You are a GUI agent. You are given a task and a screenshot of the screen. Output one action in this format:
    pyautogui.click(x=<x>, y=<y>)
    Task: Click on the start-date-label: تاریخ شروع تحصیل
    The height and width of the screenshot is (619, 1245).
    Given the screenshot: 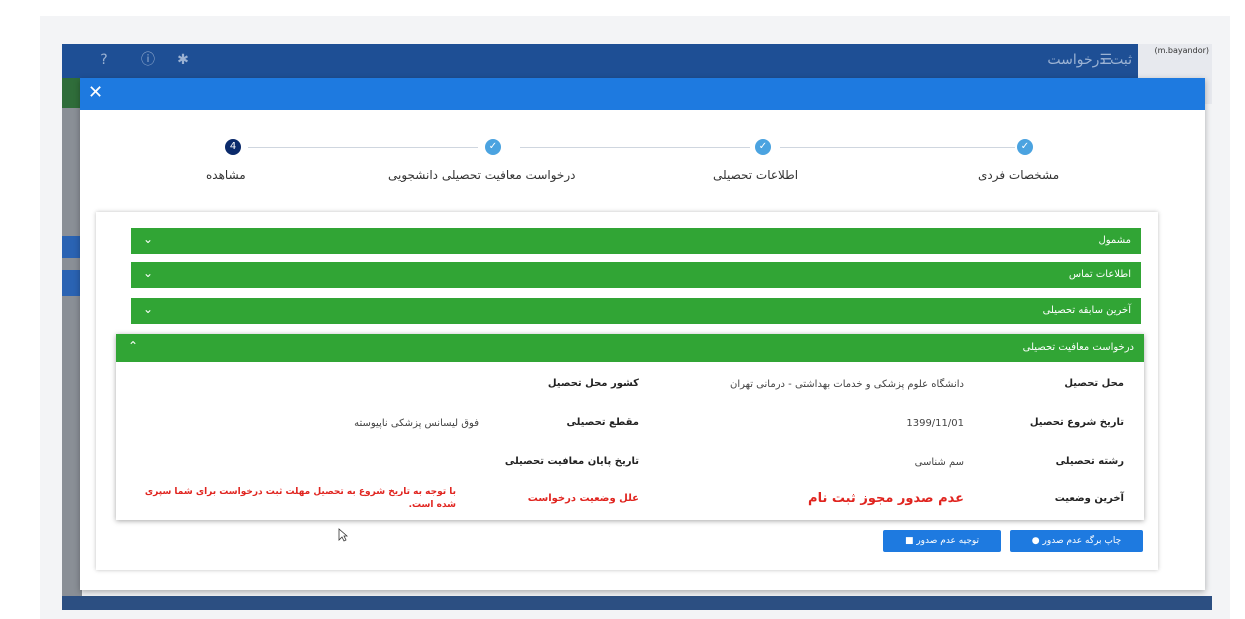 What is the action you would take?
    pyautogui.click(x=1076, y=422)
    